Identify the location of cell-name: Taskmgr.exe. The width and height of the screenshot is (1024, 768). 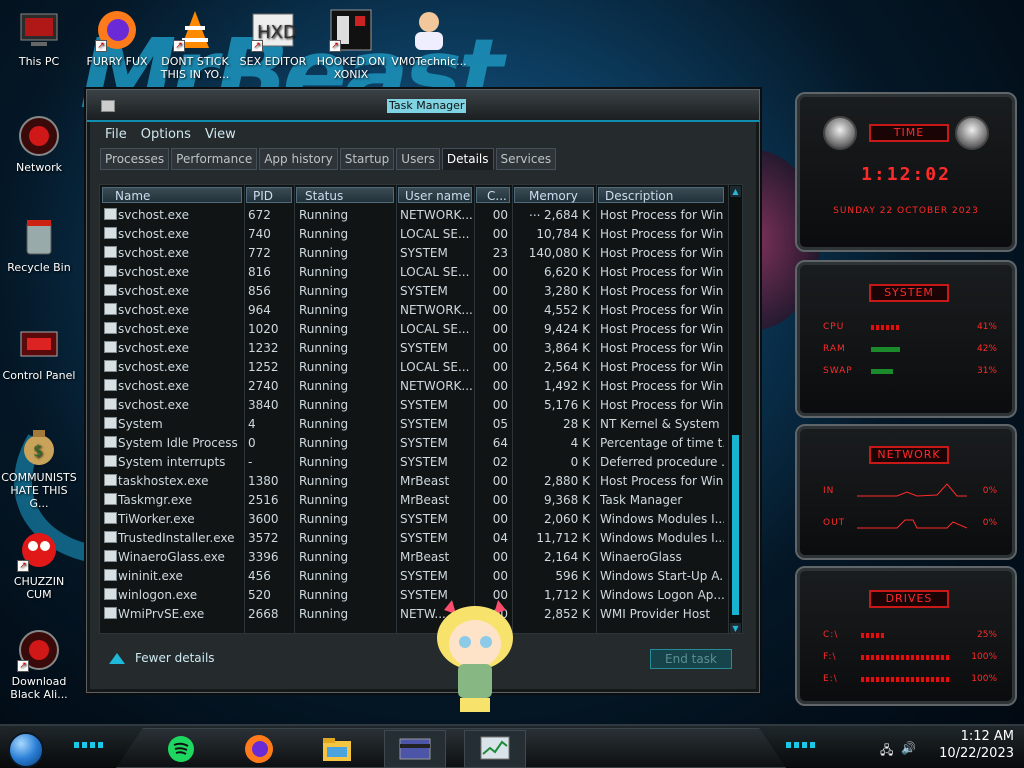
(155, 500).